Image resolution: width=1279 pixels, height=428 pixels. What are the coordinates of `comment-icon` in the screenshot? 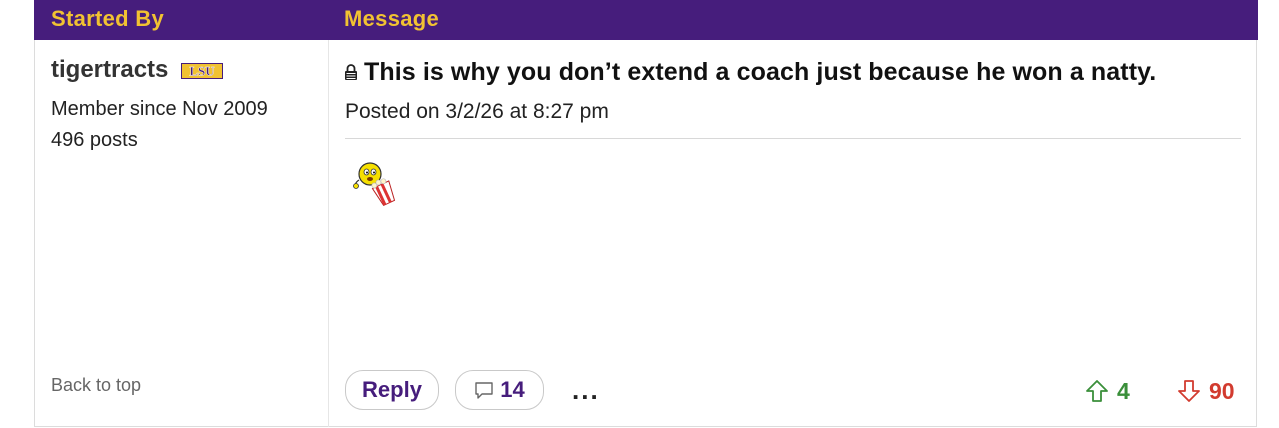 It's located at (484, 390).